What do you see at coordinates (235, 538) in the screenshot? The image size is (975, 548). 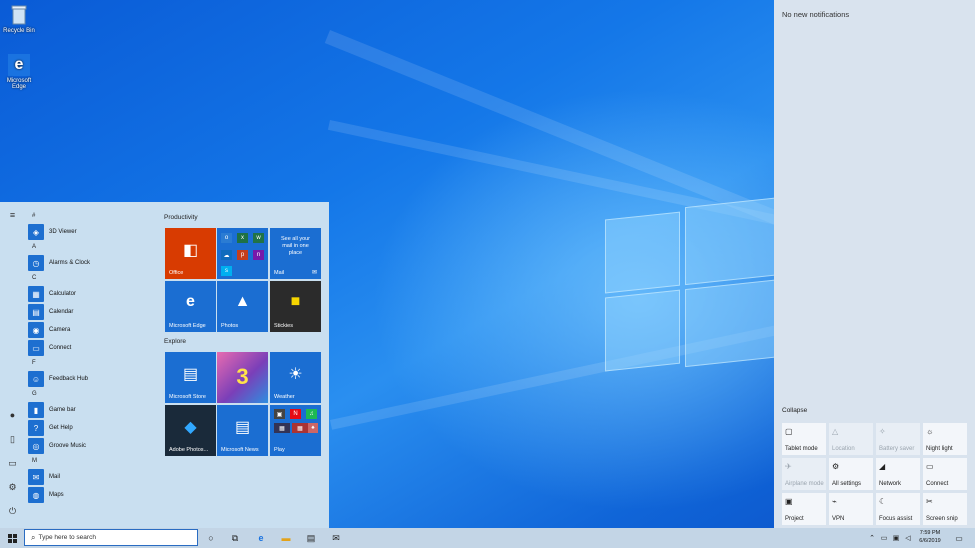 I see `task-view-button: ⧉` at bounding box center [235, 538].